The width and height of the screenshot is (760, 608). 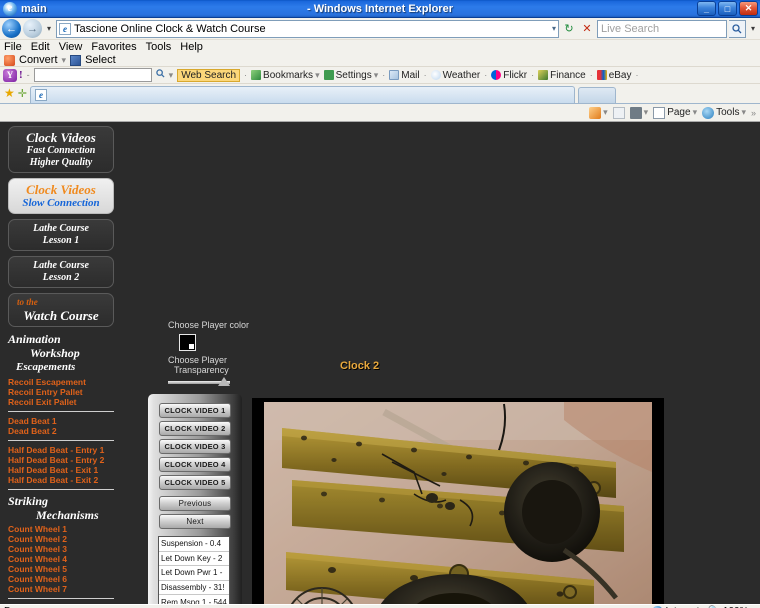 I want to click on sidebar-item-watch-course: to the Watch Course, so click(x=61, y=310).